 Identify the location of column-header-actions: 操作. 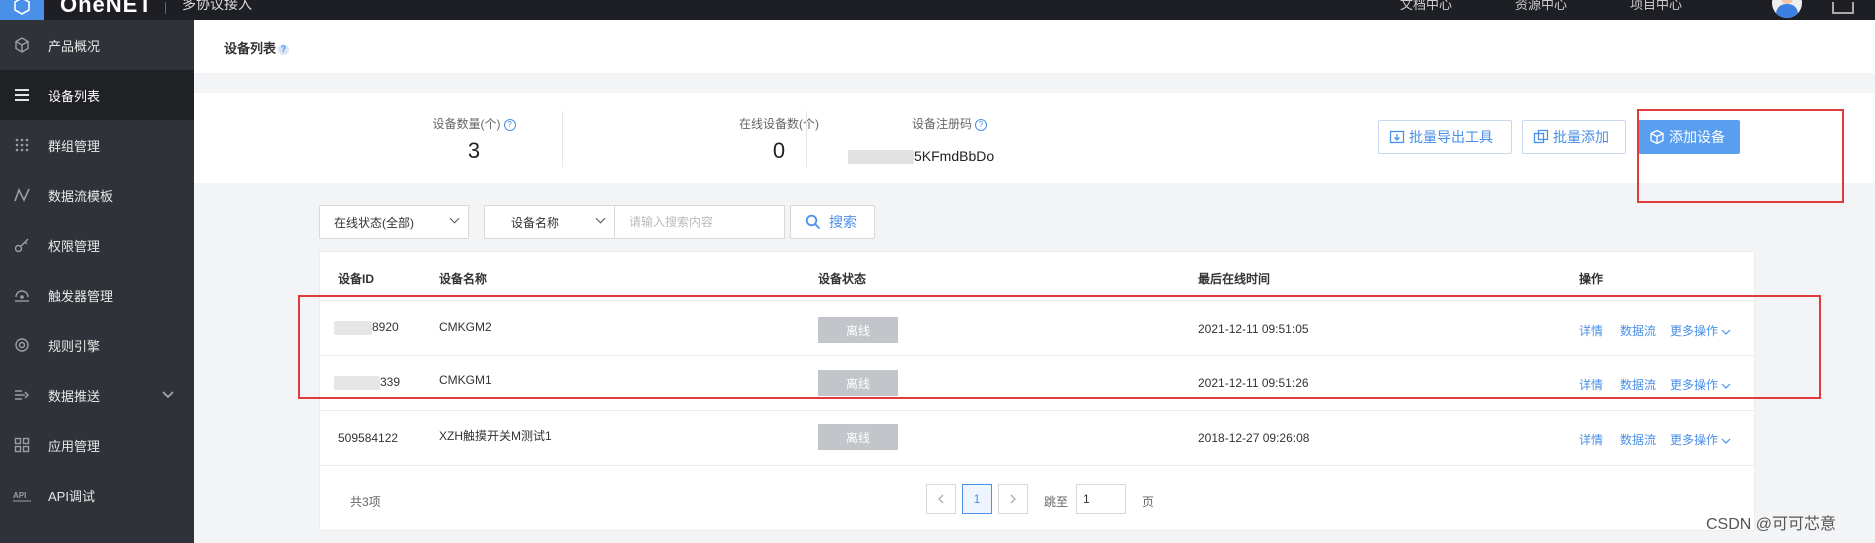
(1591, 279).